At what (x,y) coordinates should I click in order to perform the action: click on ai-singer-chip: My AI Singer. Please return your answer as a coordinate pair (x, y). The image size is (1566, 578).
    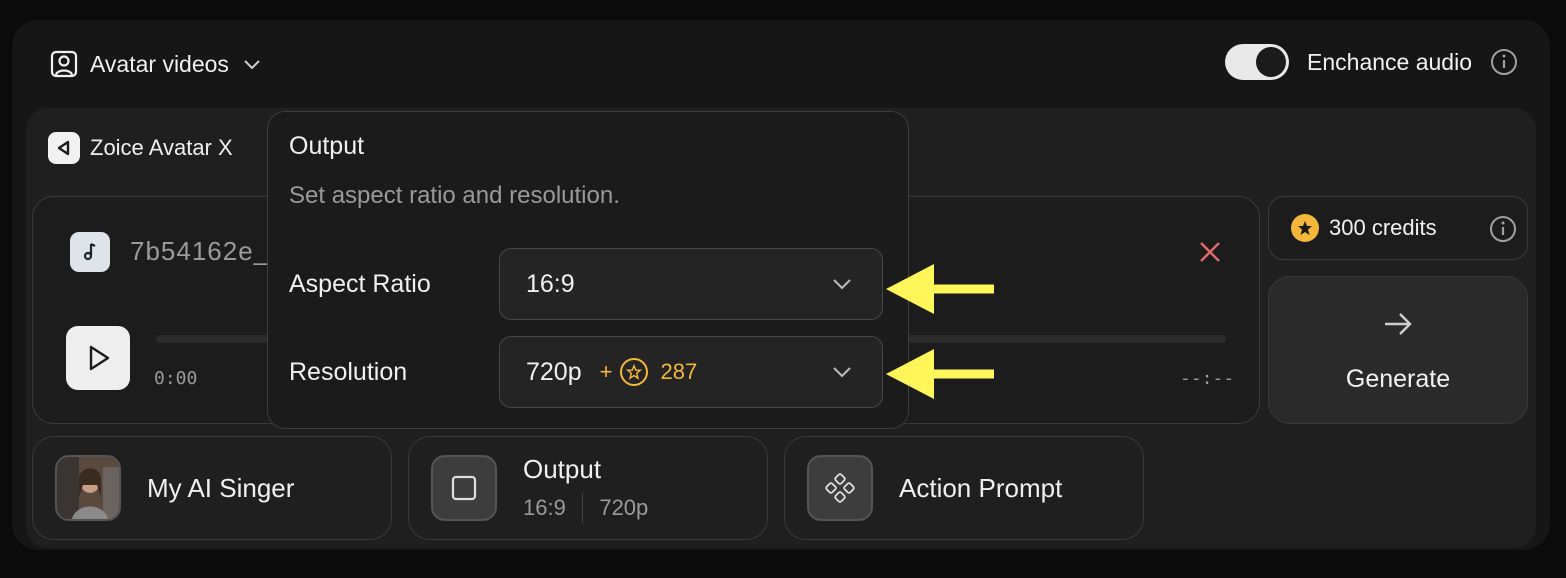
    Looking at the image, I should click on (212, 488).